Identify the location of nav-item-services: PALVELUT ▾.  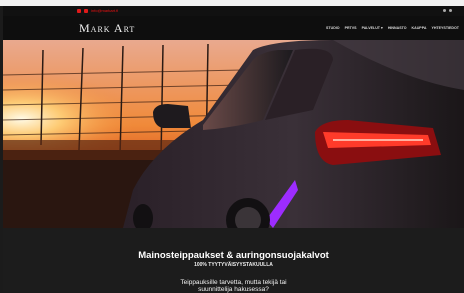
(372, 28).